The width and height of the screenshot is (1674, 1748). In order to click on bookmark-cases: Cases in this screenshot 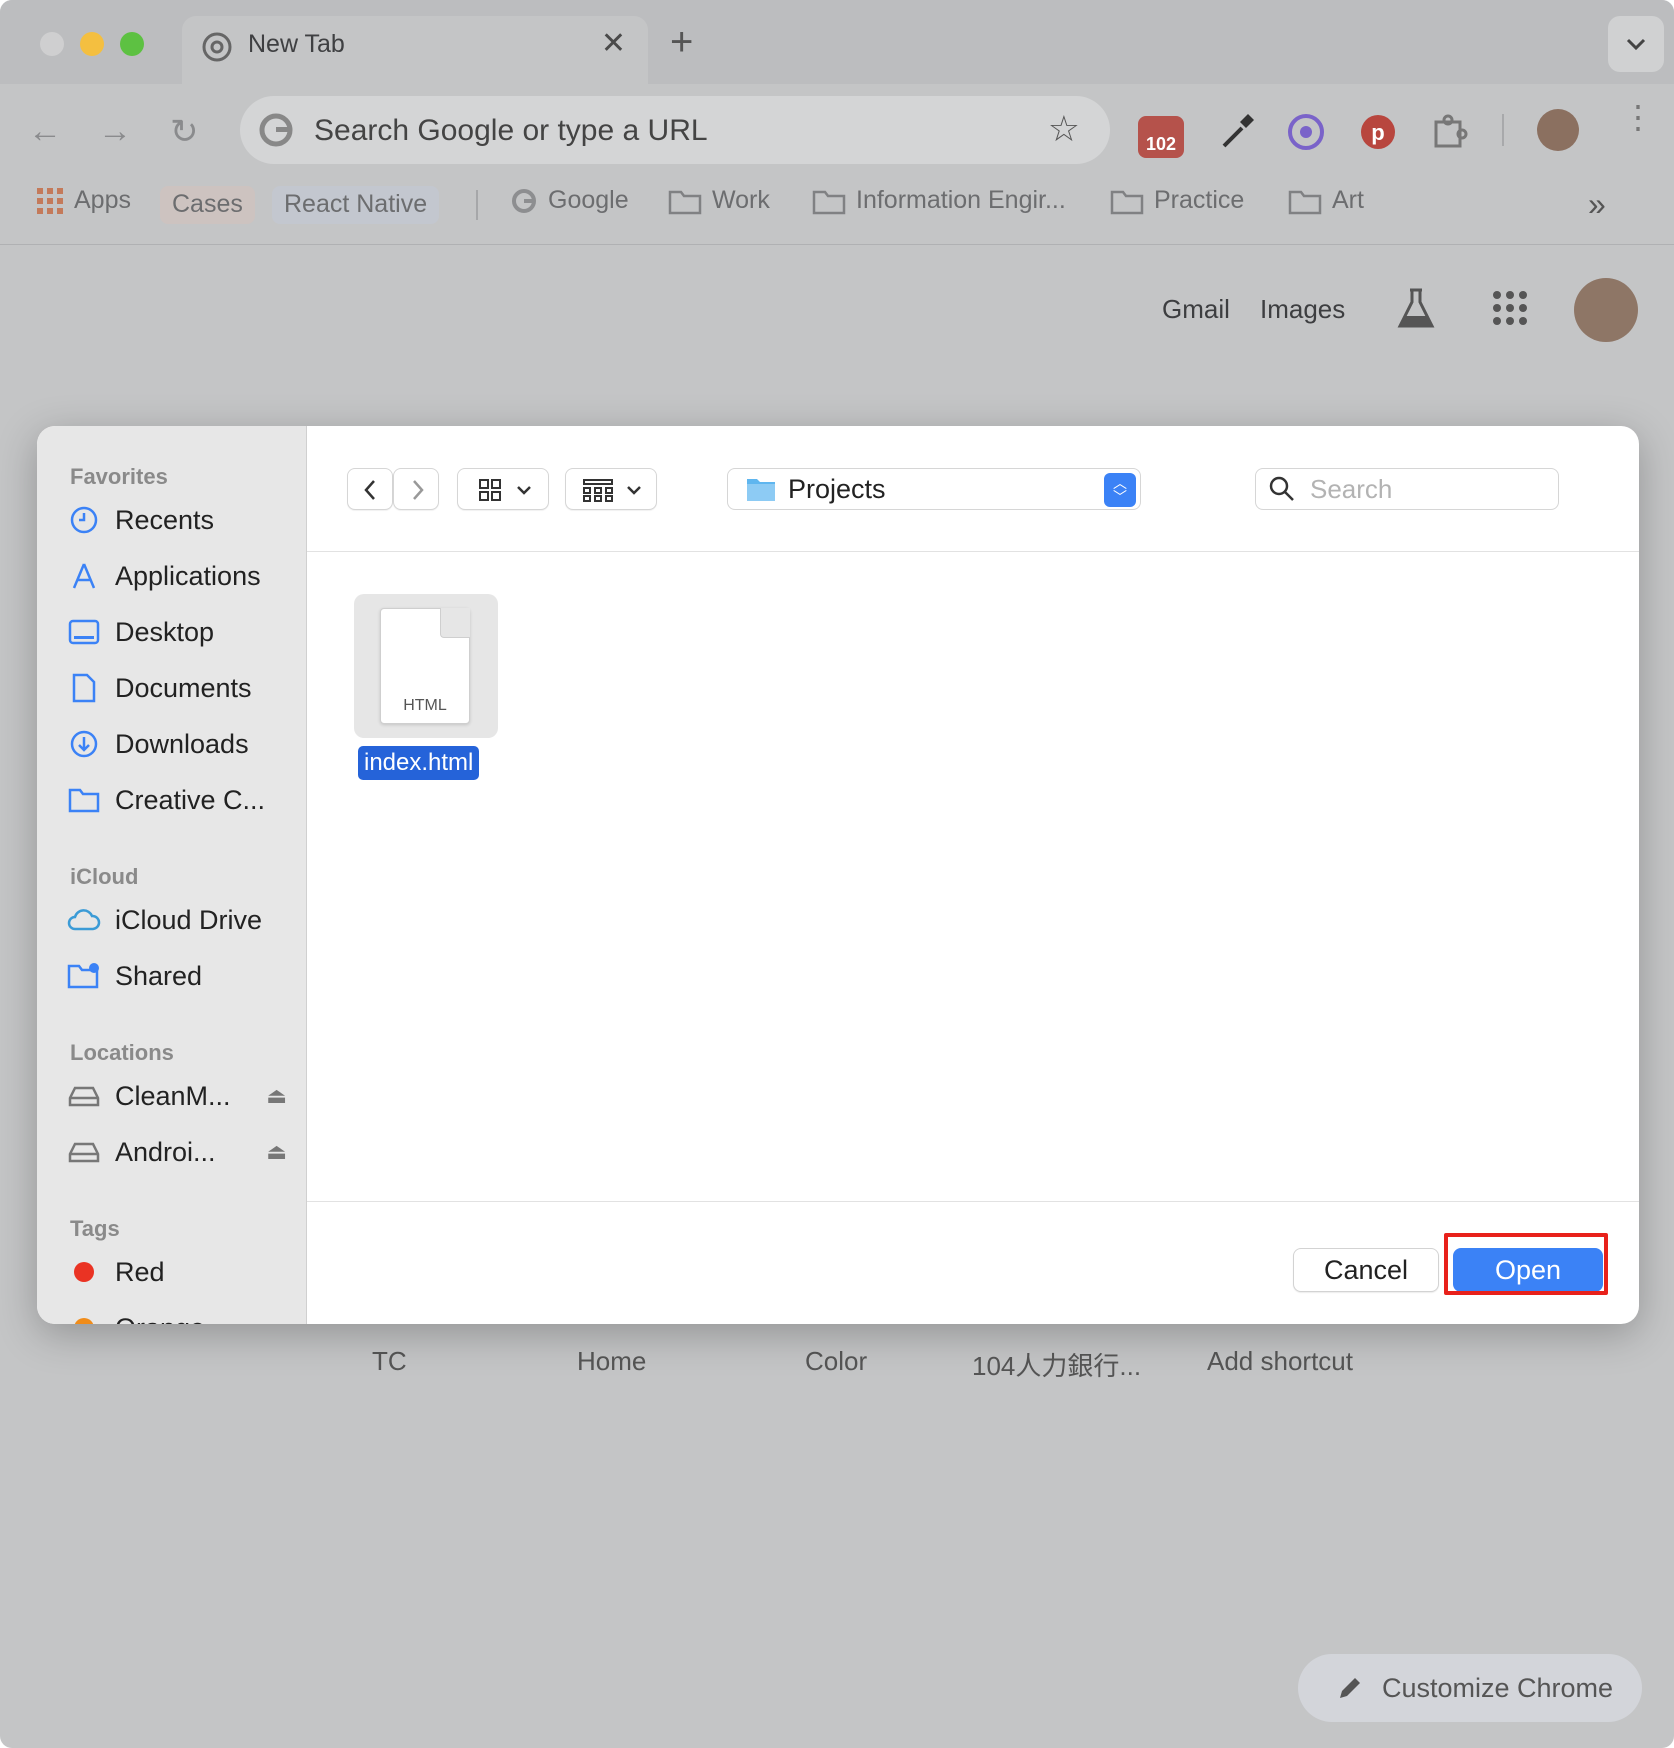, I will do `click(207, 205)`.